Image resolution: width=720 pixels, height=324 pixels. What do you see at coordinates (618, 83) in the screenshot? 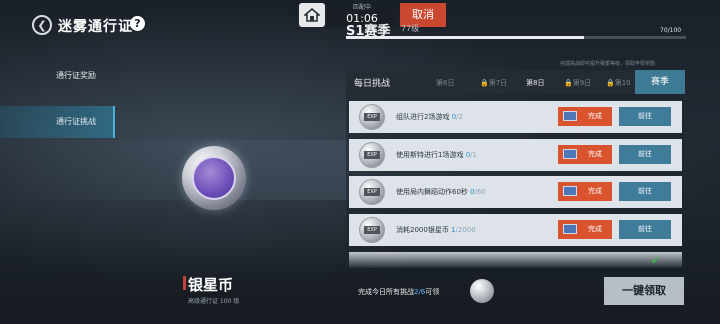
I see `tab-day-10: 🔒第10` at bounding box center [618, 83].